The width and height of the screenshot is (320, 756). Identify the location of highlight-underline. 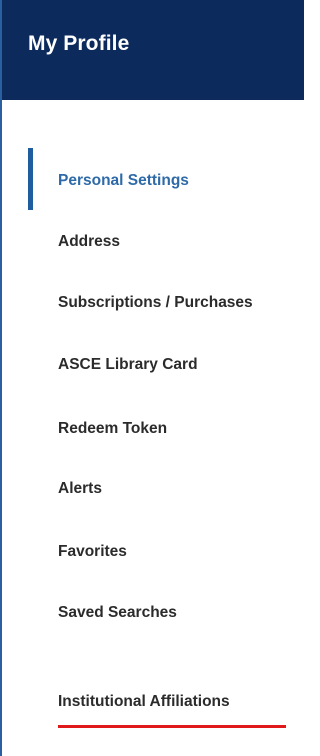
(172, 726).